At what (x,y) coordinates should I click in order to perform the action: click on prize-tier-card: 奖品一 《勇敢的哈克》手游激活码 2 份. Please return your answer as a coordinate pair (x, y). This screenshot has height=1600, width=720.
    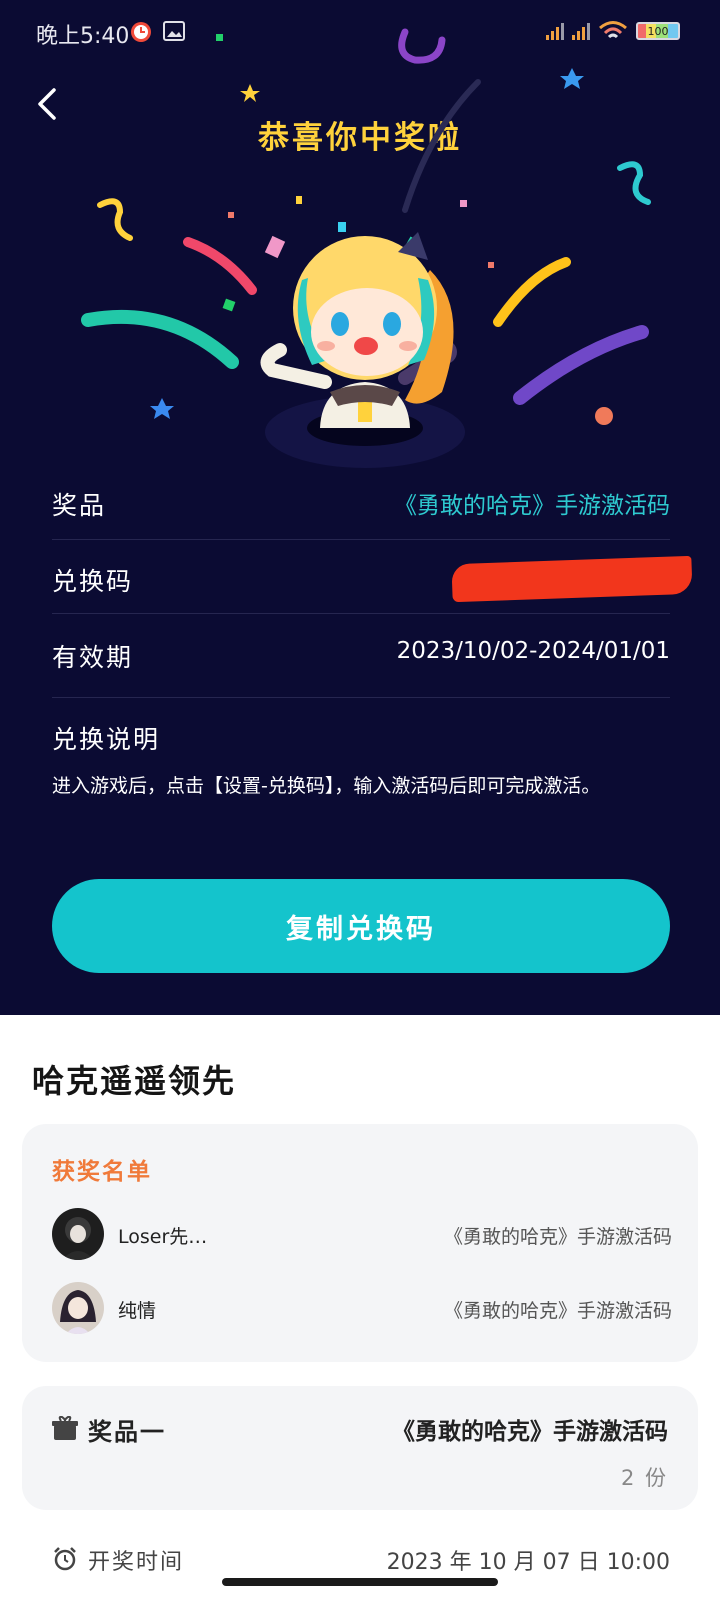
    Looking at the image, I should click on (360, 1448).